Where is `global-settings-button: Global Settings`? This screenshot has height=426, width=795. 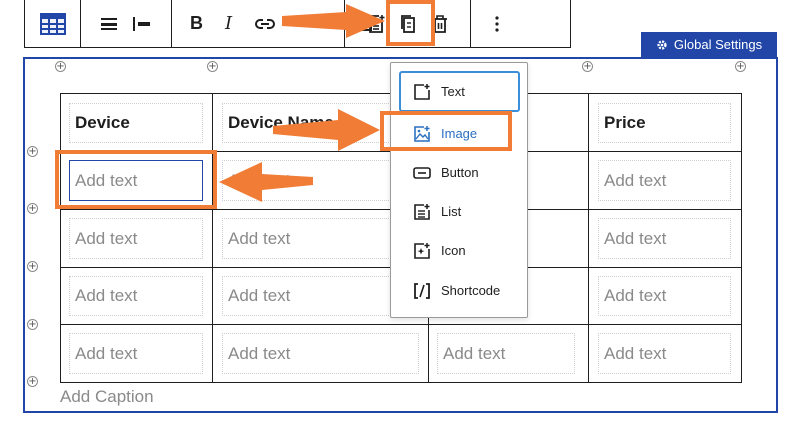
global-settings-button: Global Settings is located at coordinates (709, 44).